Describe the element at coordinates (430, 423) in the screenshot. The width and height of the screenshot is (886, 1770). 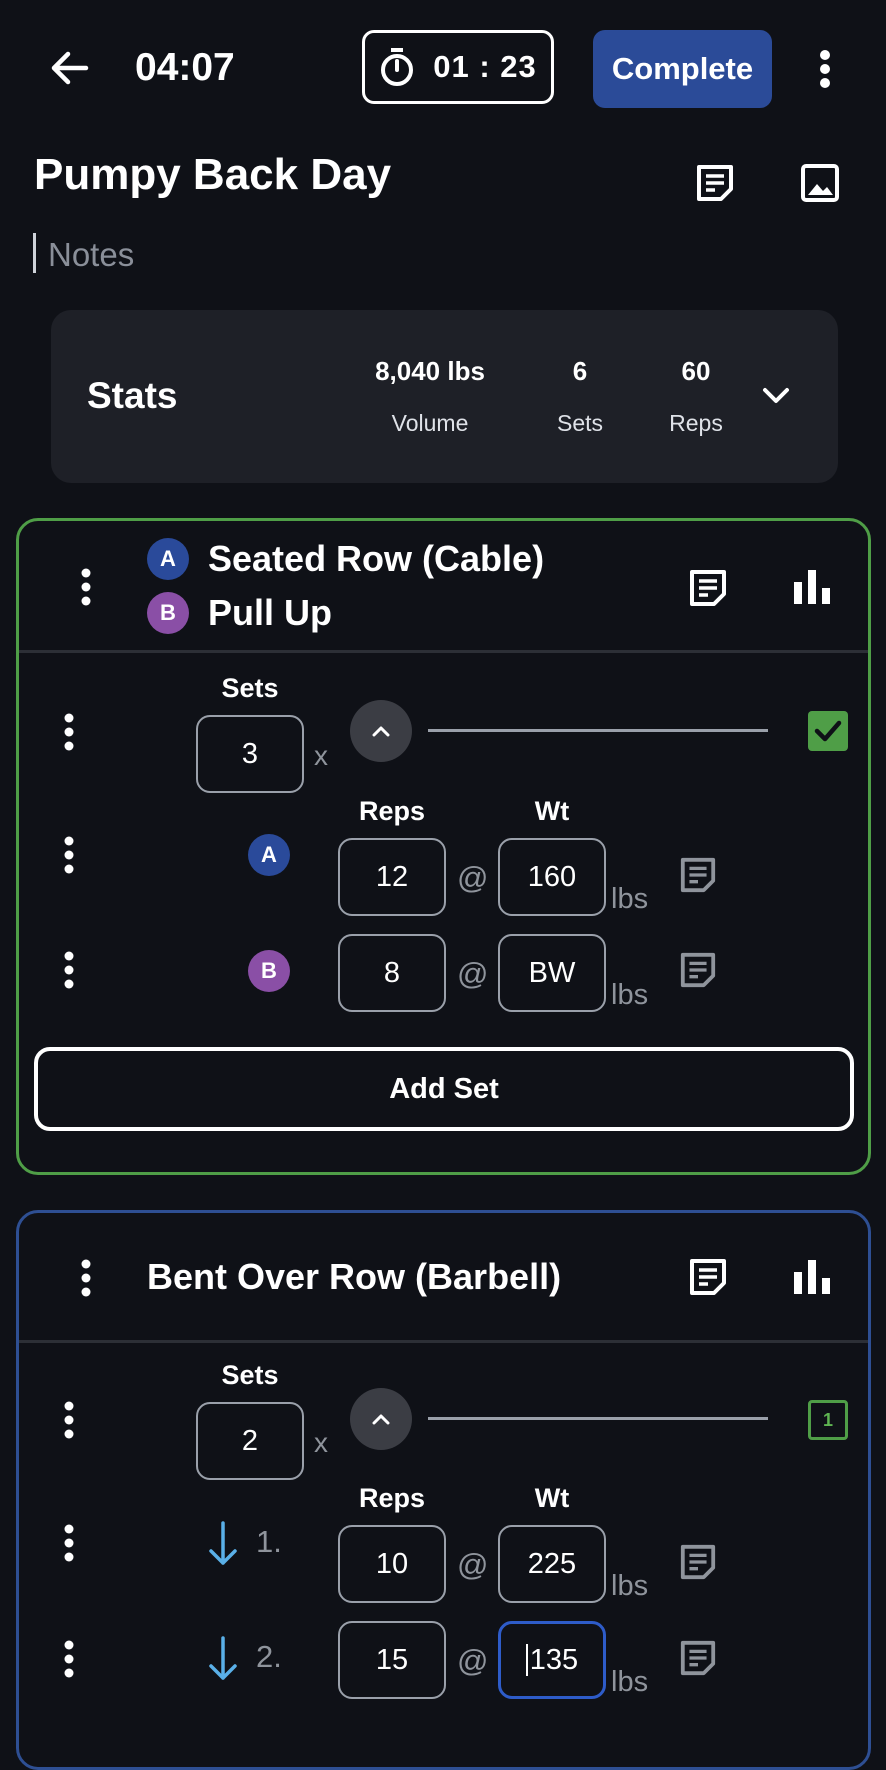
I see `stat-volume-label: Volume` at that location.